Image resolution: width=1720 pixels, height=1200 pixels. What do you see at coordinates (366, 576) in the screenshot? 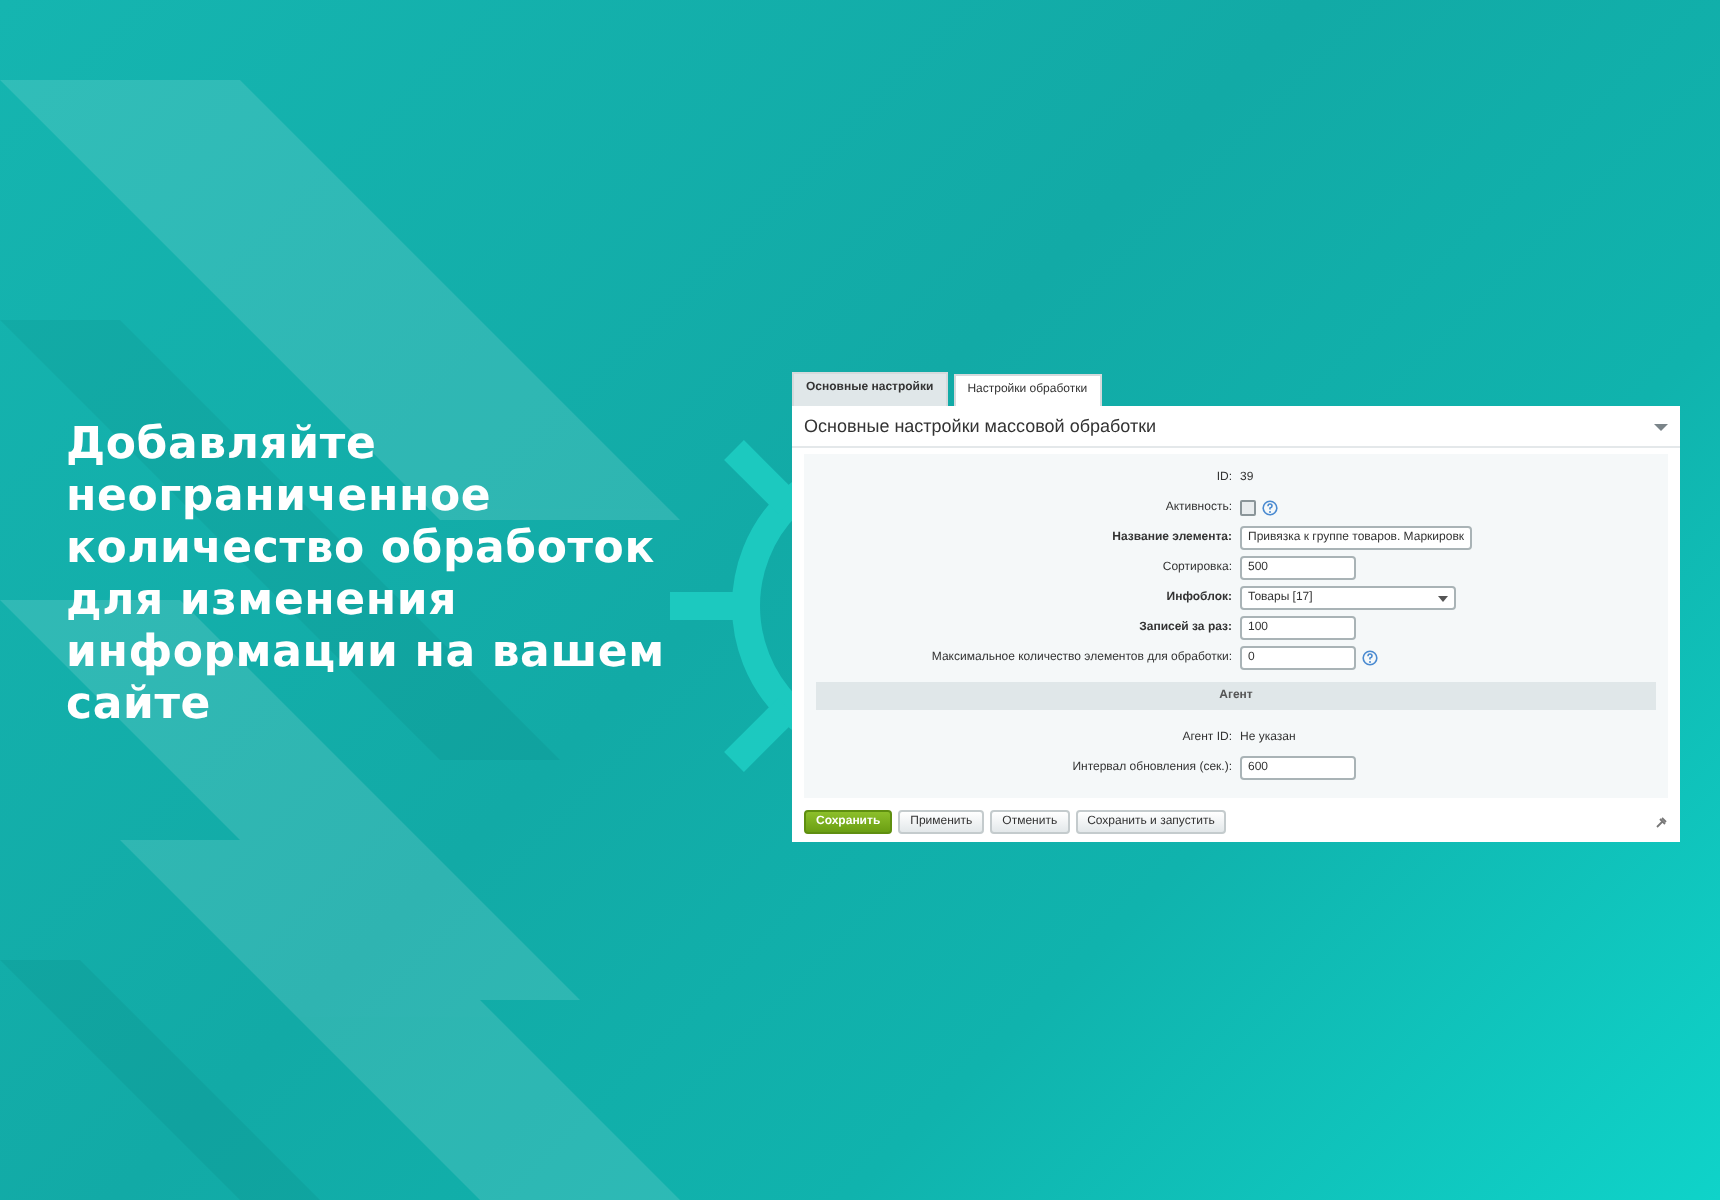
I see `promo-headline: Добавляйте неограниченное количество обработок для изменения информации на вашем сайте` at bounding box center [366, 576].